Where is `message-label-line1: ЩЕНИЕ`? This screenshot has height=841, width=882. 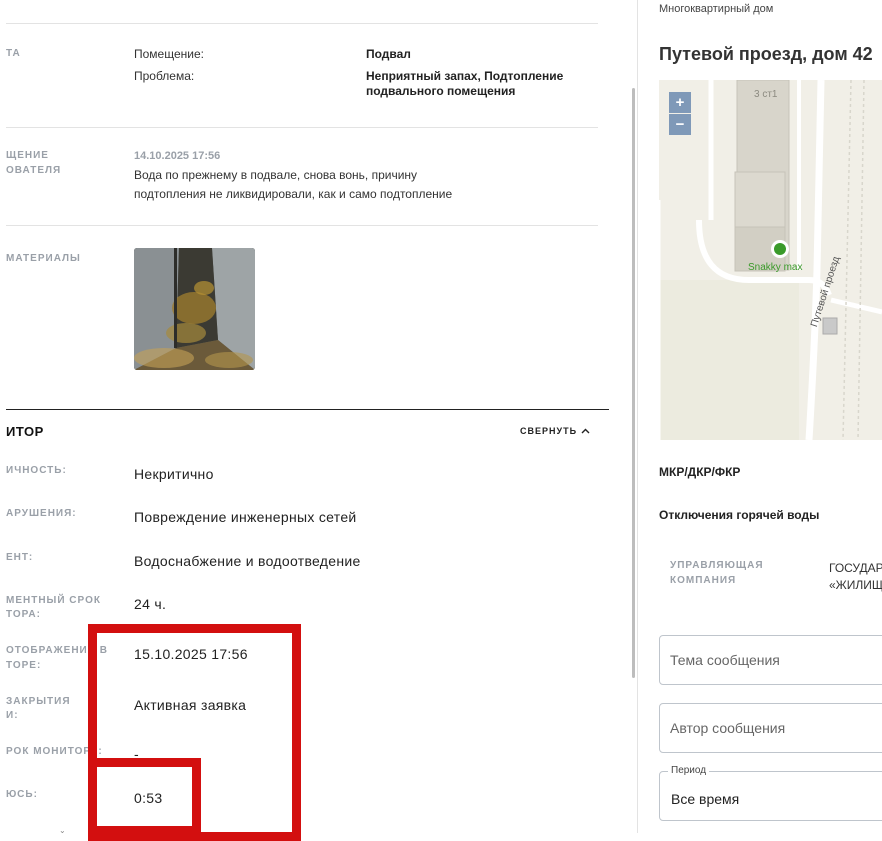
message-label-line1: ЩЕНИЕ is located at coordinates (27, 155).